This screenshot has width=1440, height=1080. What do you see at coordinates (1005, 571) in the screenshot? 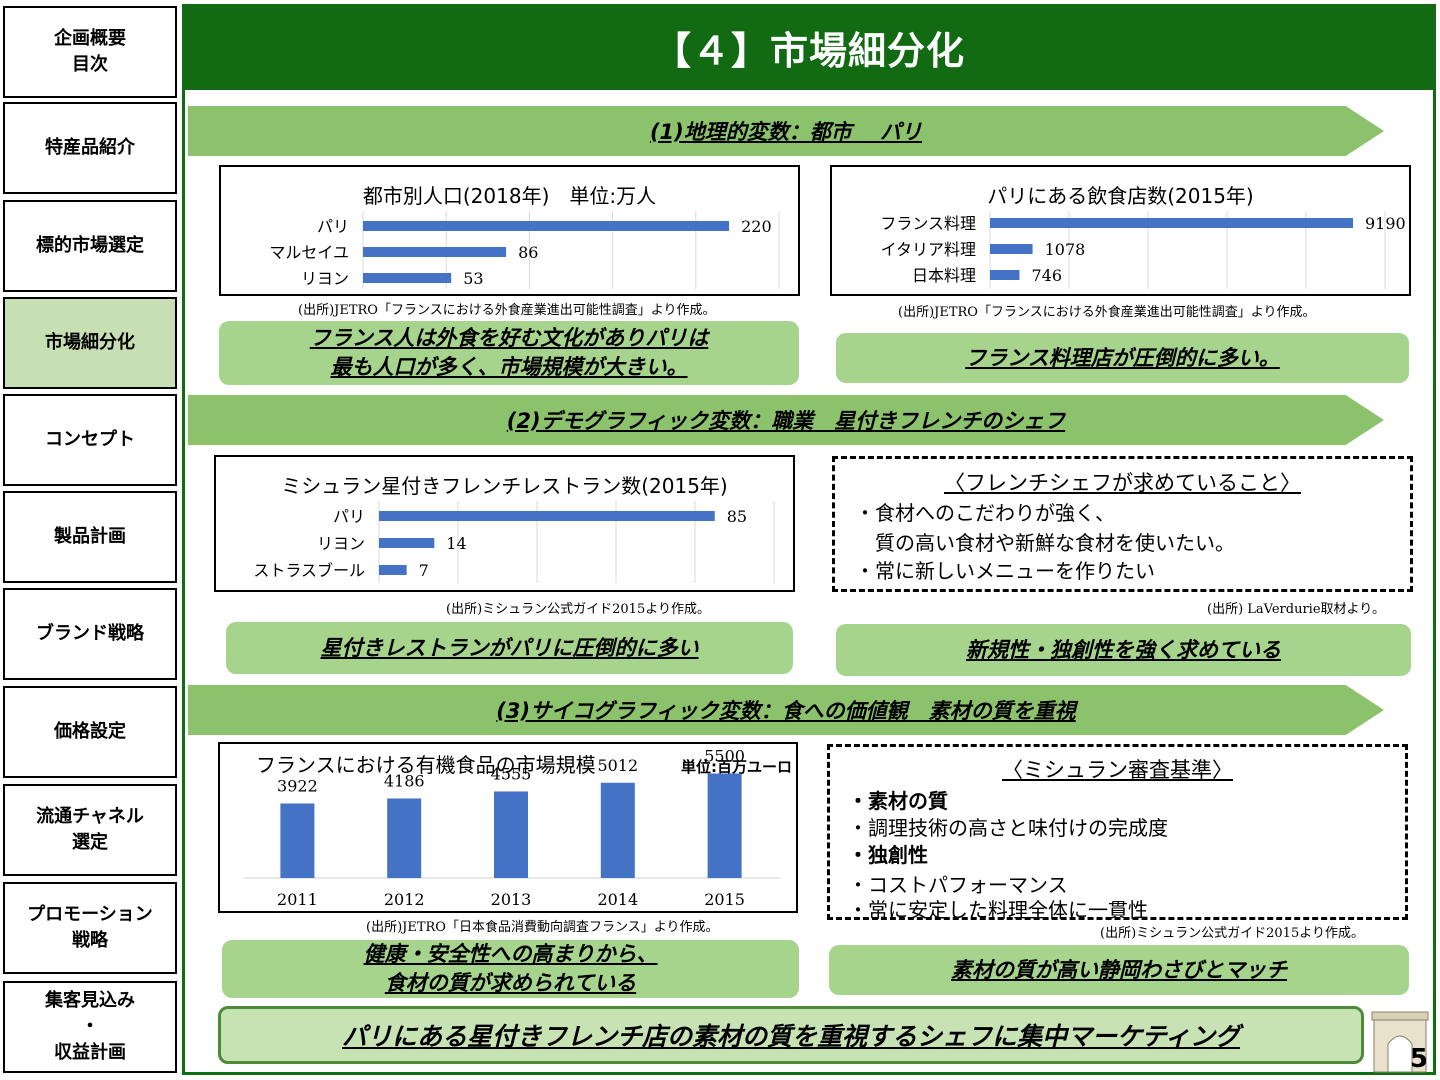
I see `chef-needs-line: ・常に新しいメニューを作りたい` at bounding box center [1005, 571].